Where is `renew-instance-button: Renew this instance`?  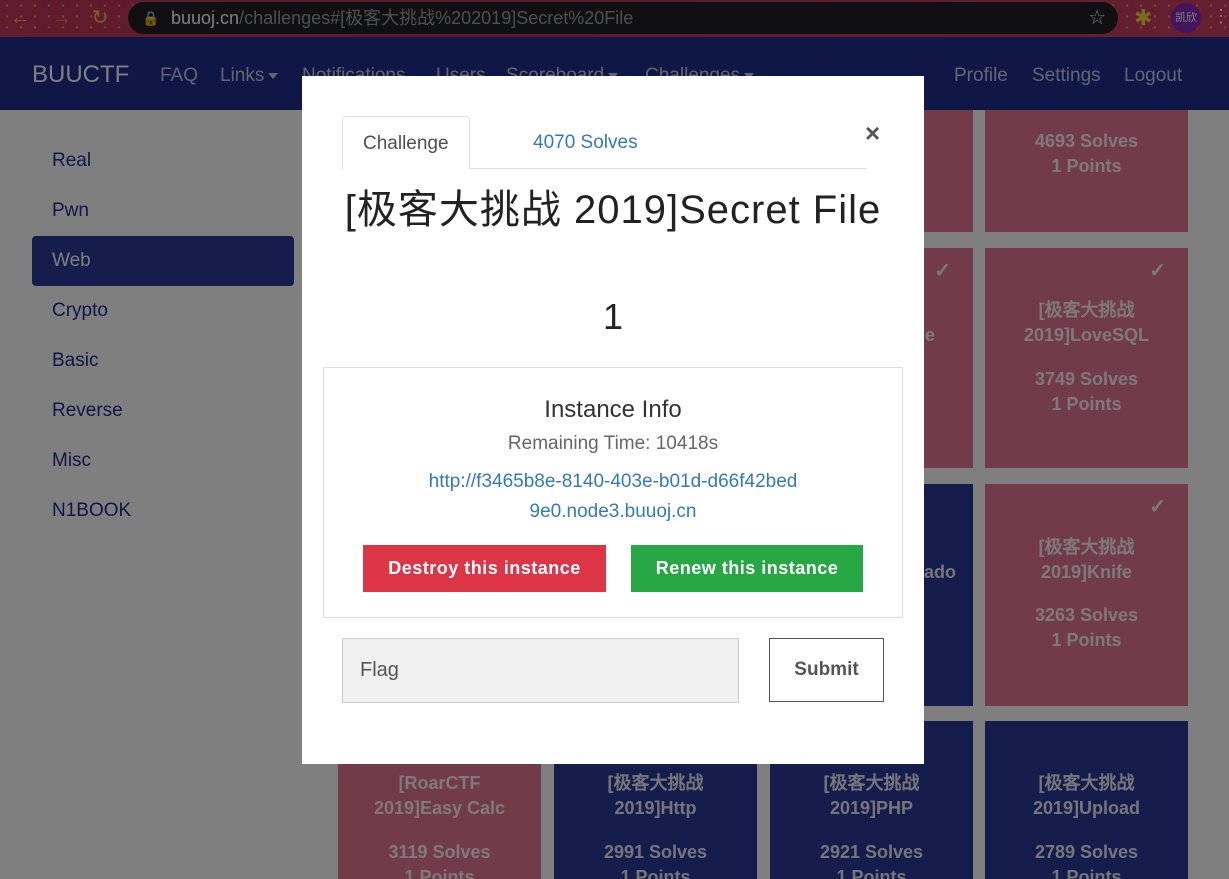 renew-instance-button: Renew this instance is located at coordinates (747, 568).